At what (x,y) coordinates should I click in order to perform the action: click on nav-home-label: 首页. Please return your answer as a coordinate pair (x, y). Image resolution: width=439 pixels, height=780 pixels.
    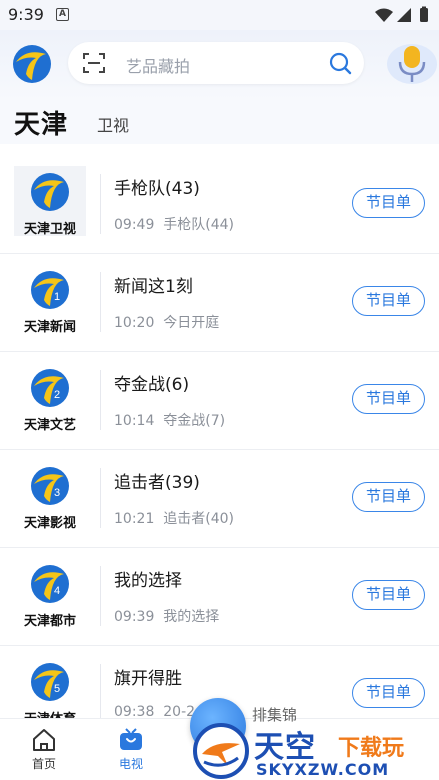
    Looking at the image, I should click on (43, 764).